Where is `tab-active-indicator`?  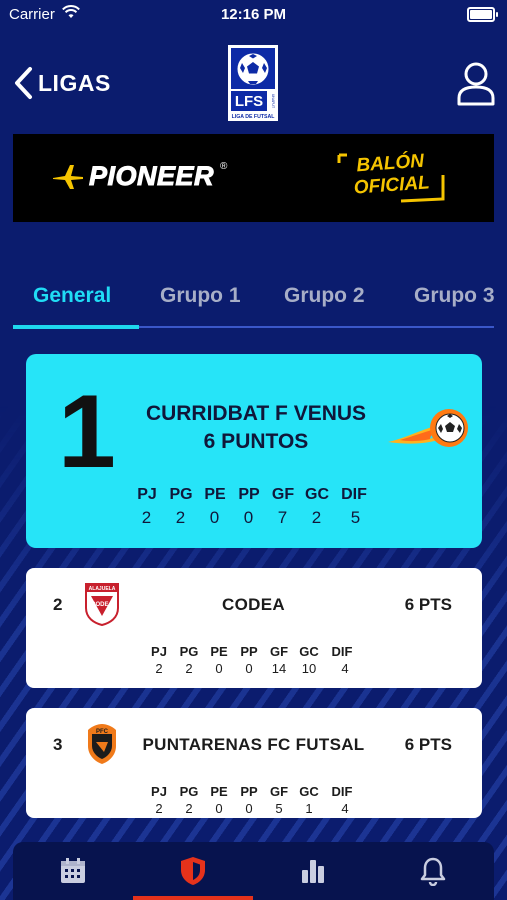 tab-active-indicator is located at coordinates (76, 327).